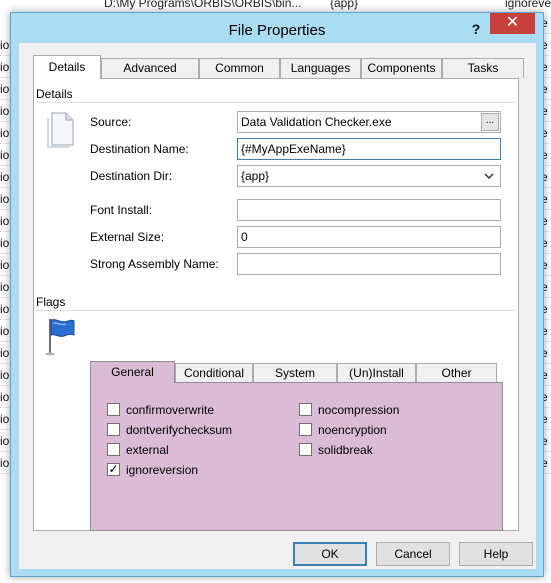 This screenshot has height=583, width=551. I want to click on tab-tasks: Tasks, so click(483, 68).